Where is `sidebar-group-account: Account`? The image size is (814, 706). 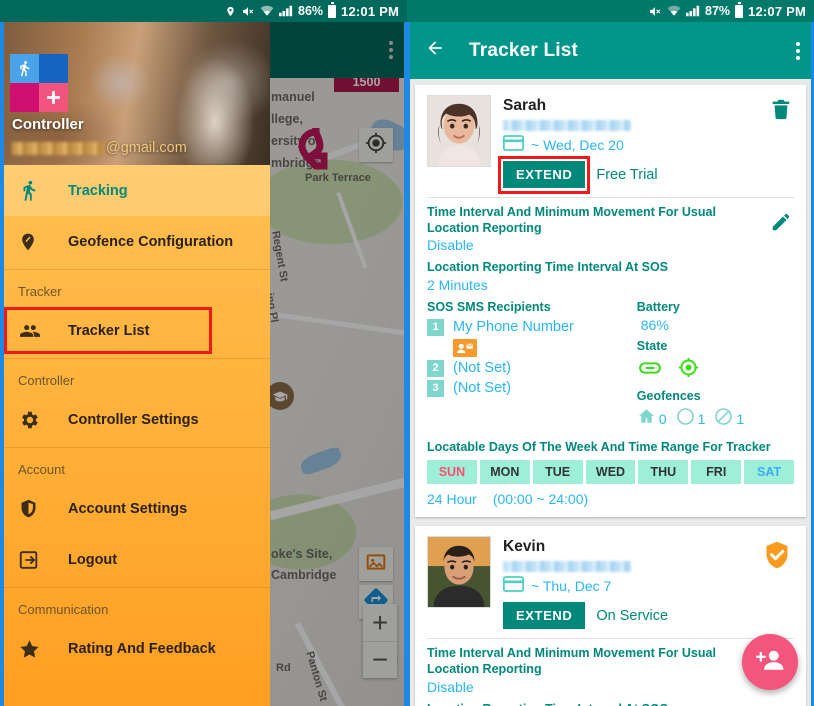
sidebar-group-account: Account is located at coordinates (41, 469).